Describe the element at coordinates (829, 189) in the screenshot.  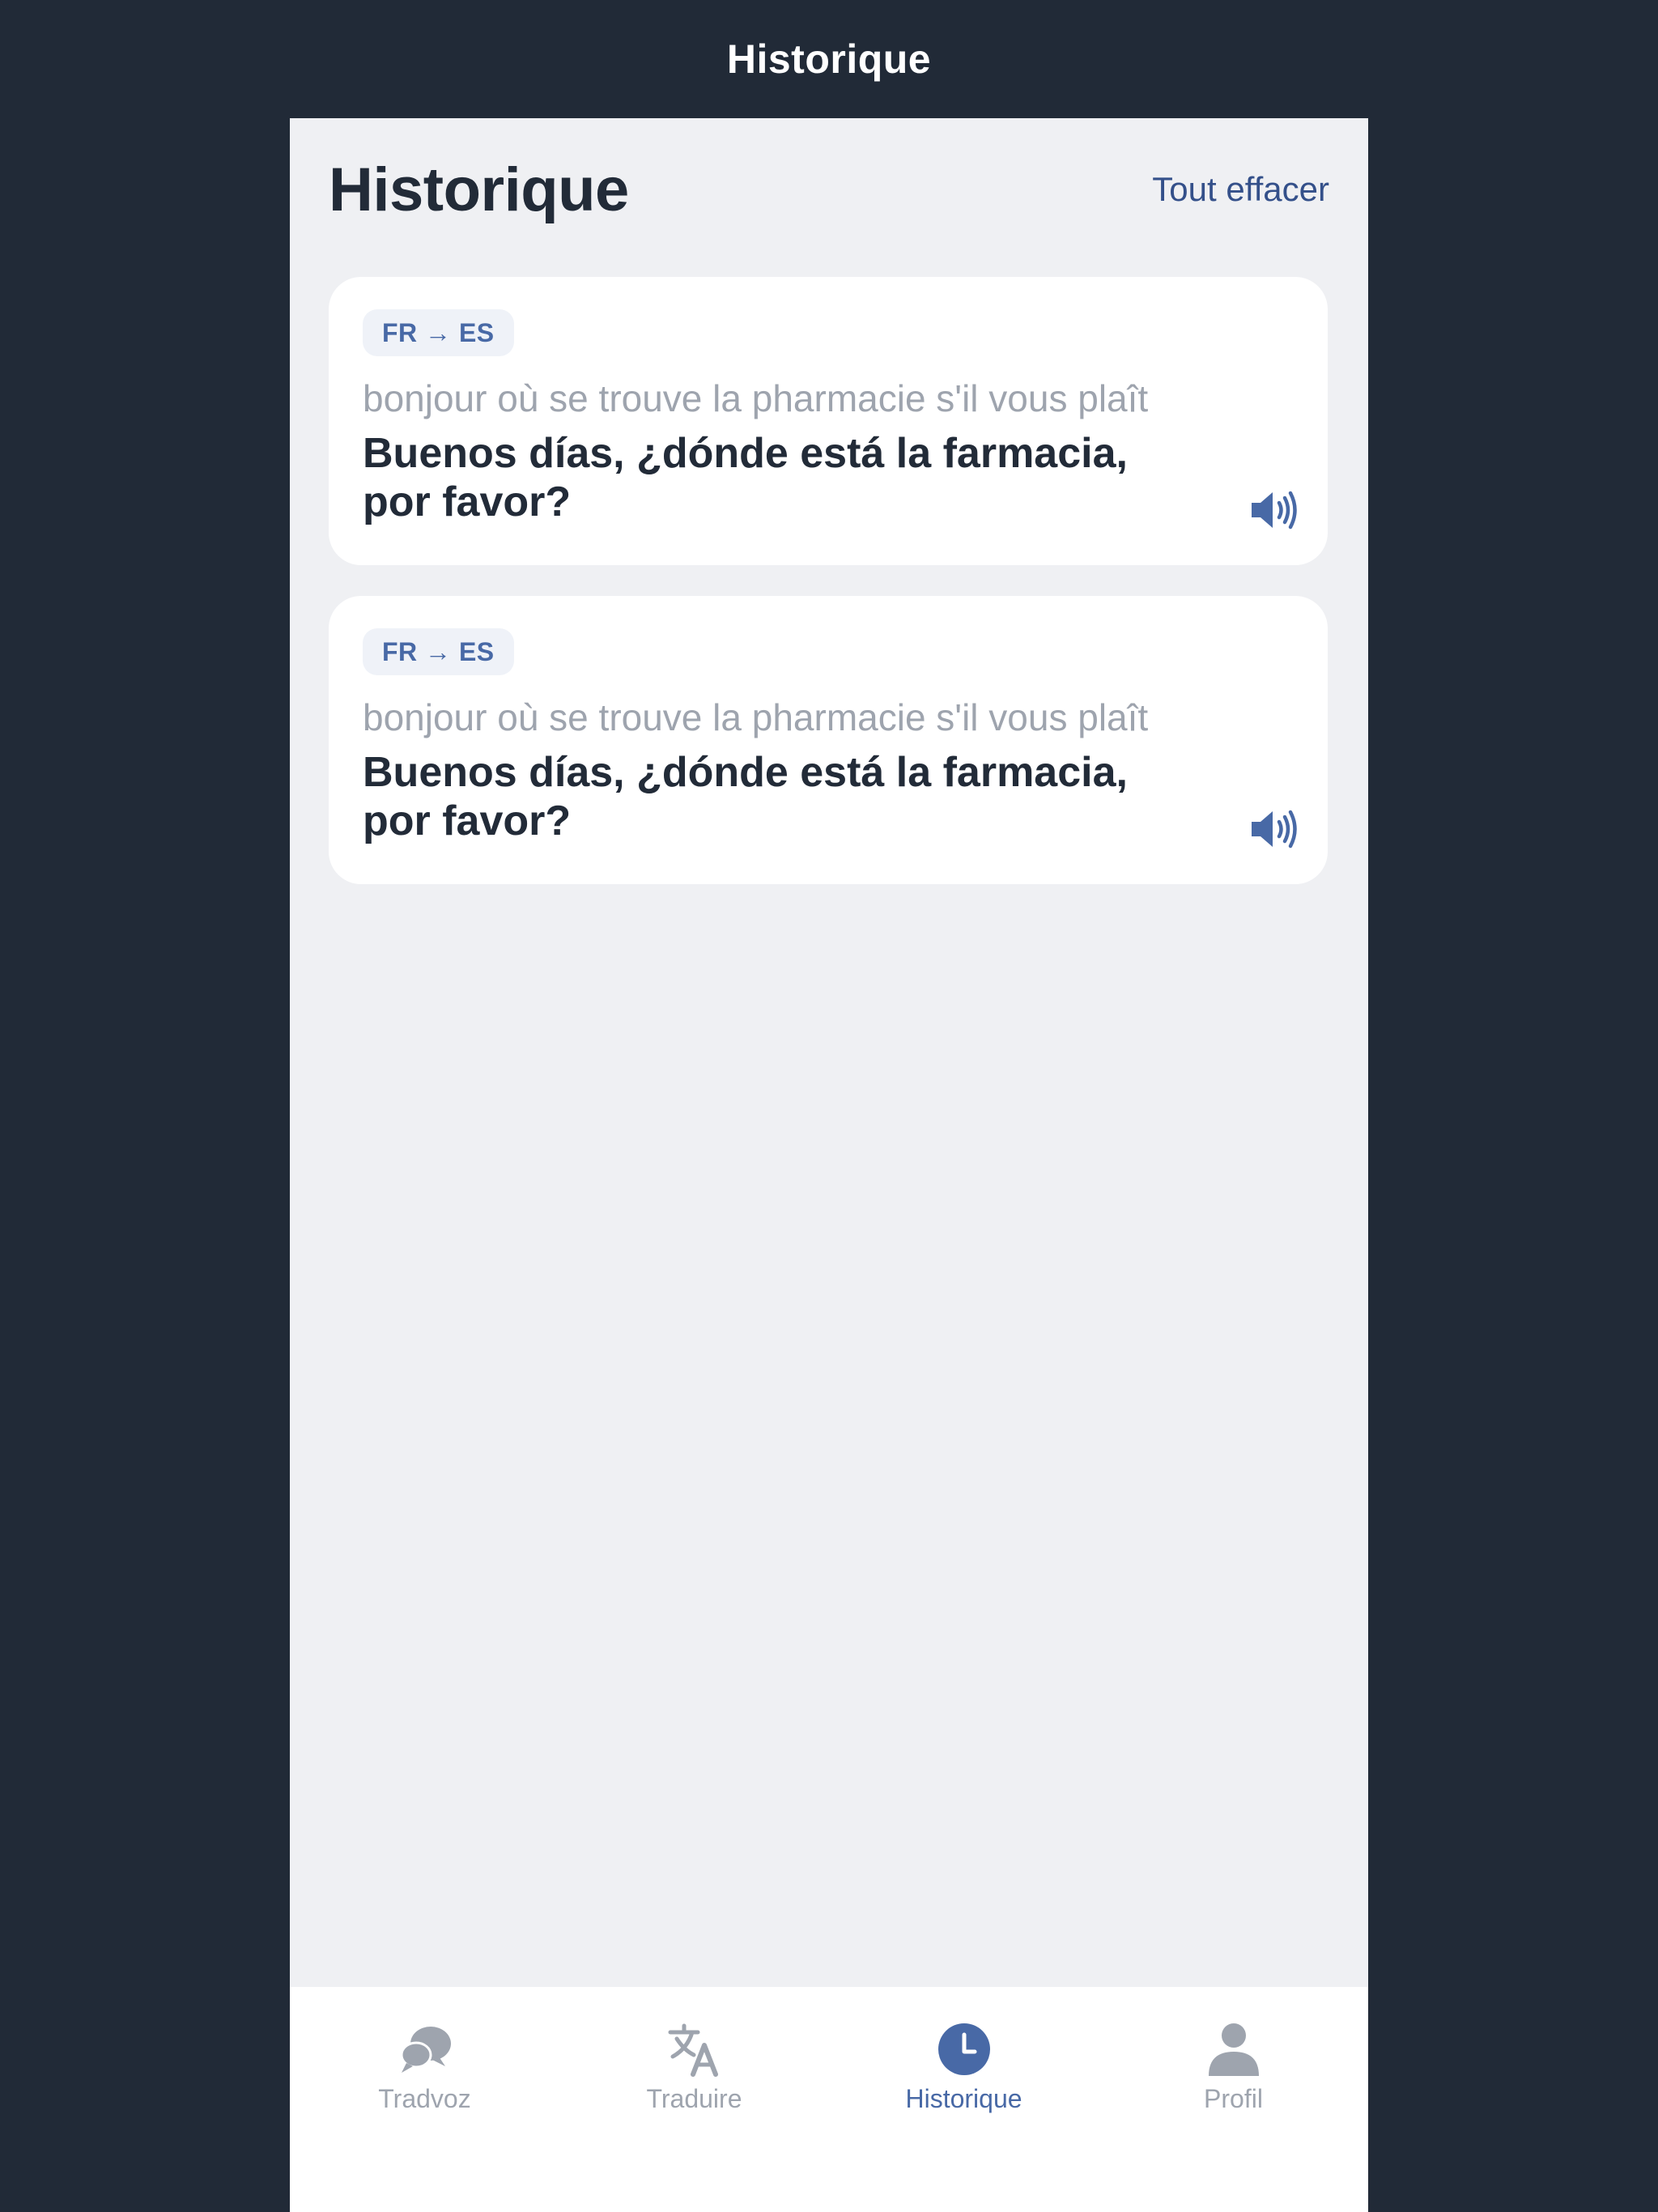
I see `page-header: Historique Tout effacer` at that location.